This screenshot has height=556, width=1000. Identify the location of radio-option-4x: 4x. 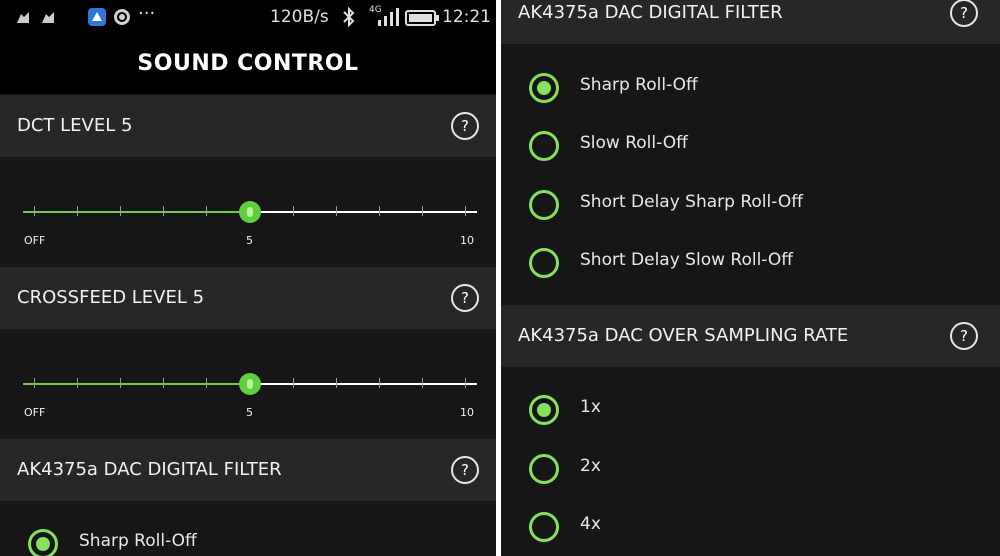
(629, 532).